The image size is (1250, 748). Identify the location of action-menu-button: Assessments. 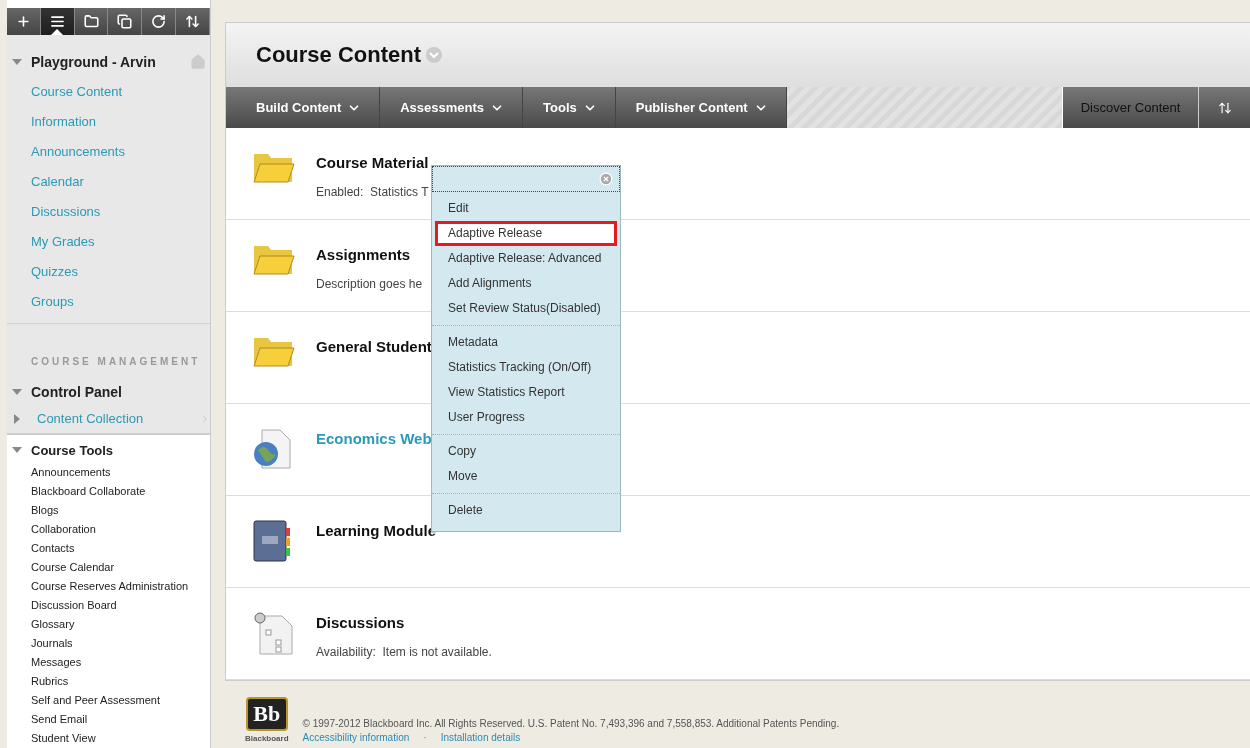
(452, 107).